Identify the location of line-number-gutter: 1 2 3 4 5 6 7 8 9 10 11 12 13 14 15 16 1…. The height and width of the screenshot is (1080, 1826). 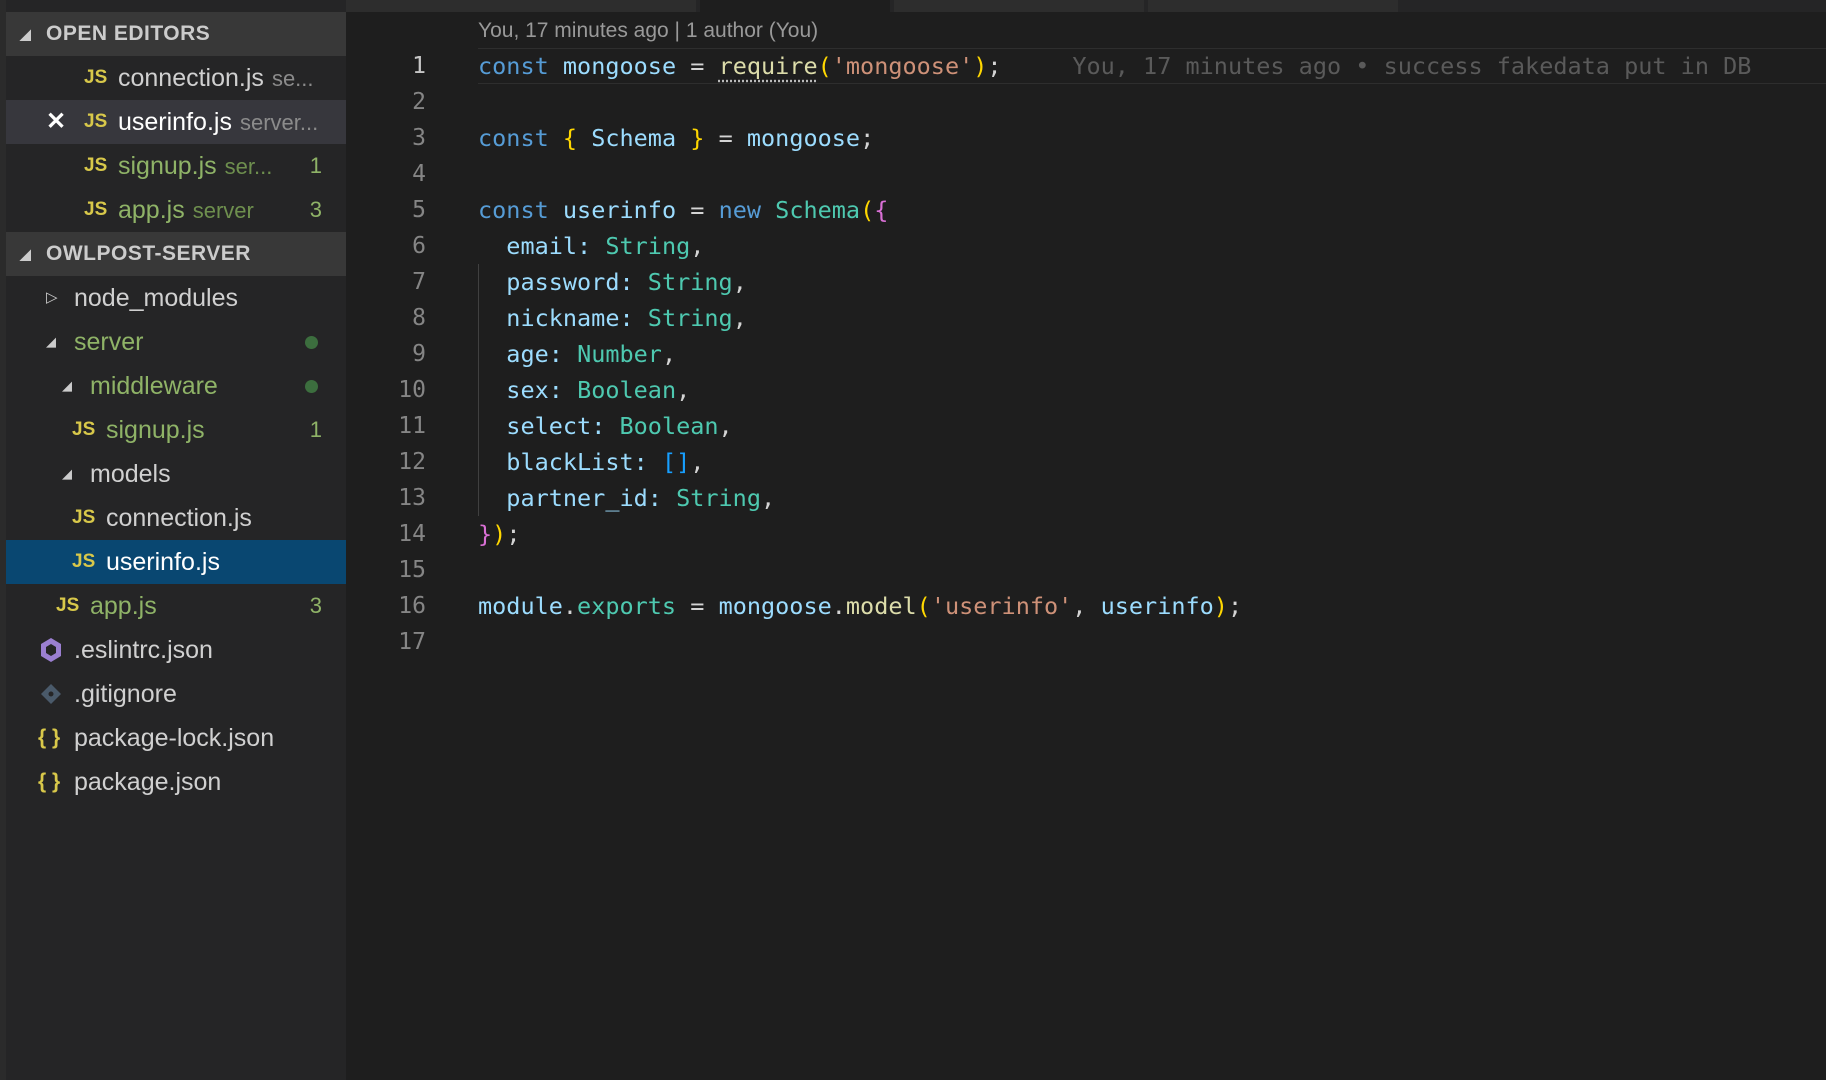
(386, 354).